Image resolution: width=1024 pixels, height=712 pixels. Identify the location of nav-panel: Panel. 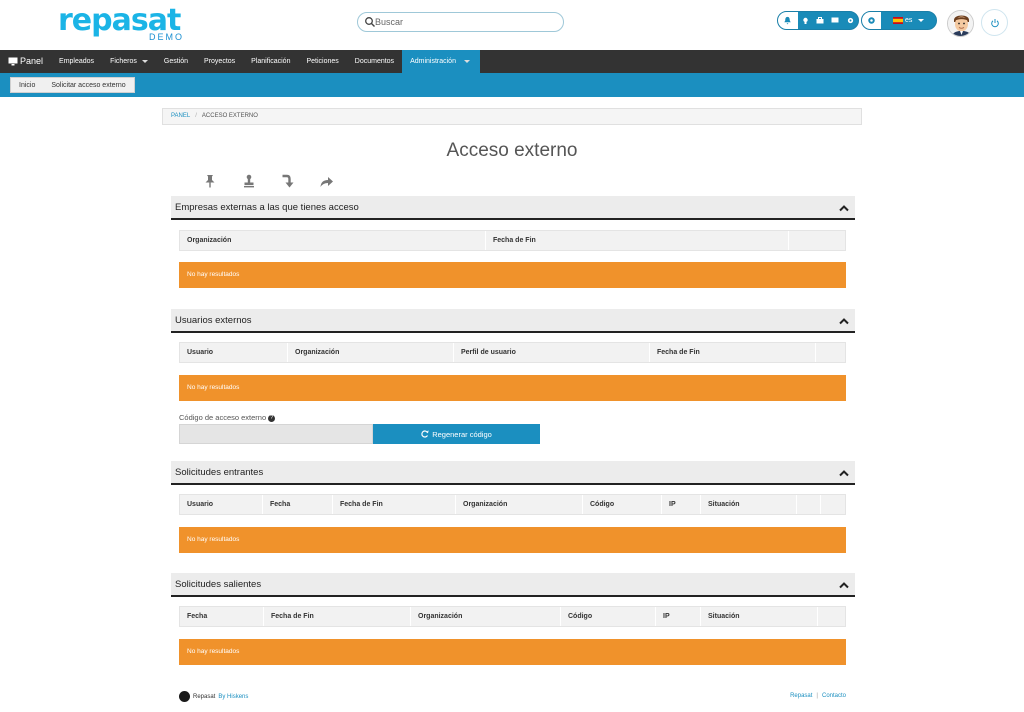
(25, 61).